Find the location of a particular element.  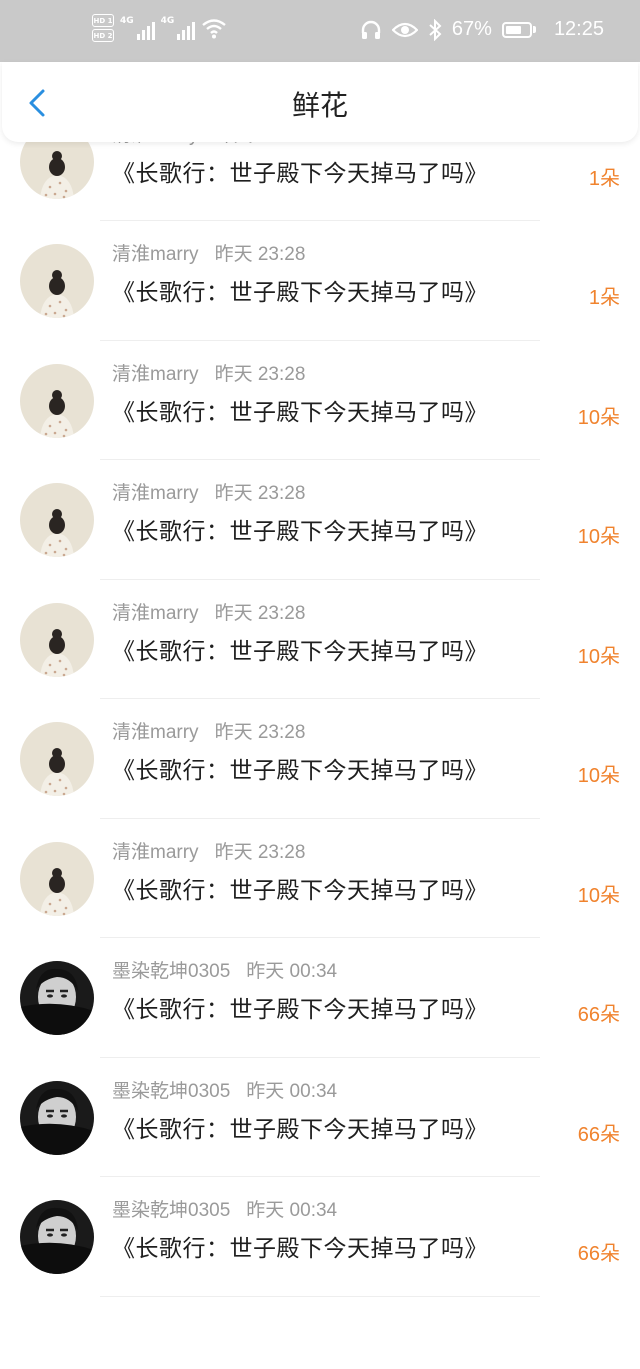

headphones-icon is located at coordinates (371, 29).